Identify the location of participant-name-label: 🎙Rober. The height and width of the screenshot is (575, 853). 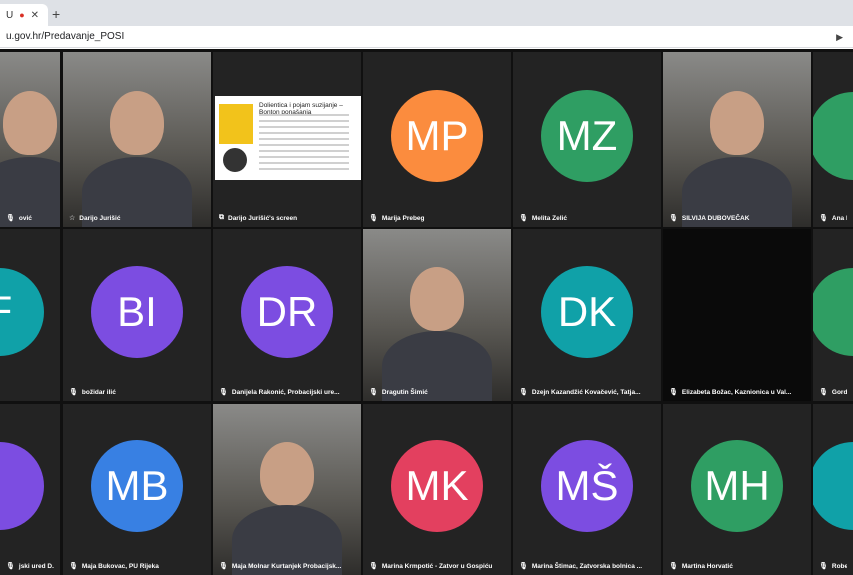
(833, 566).